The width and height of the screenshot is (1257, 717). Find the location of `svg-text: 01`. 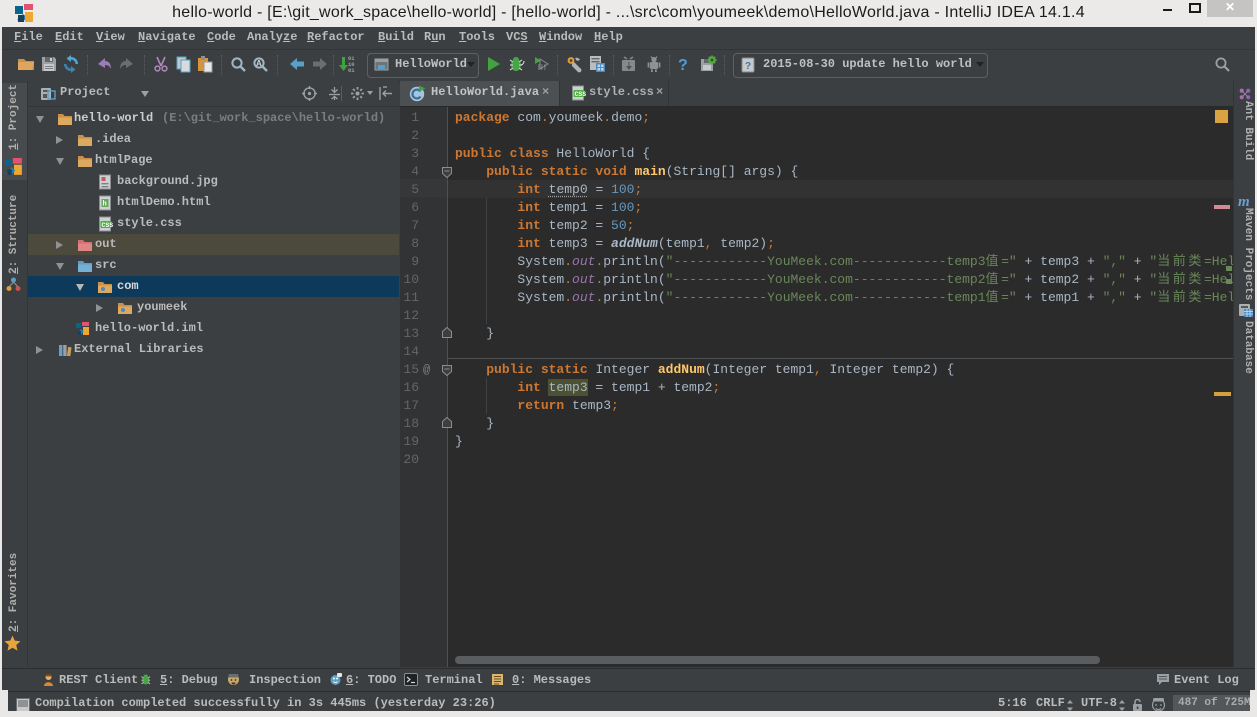

svg-text: 01 is located at coordinates (351, 70).